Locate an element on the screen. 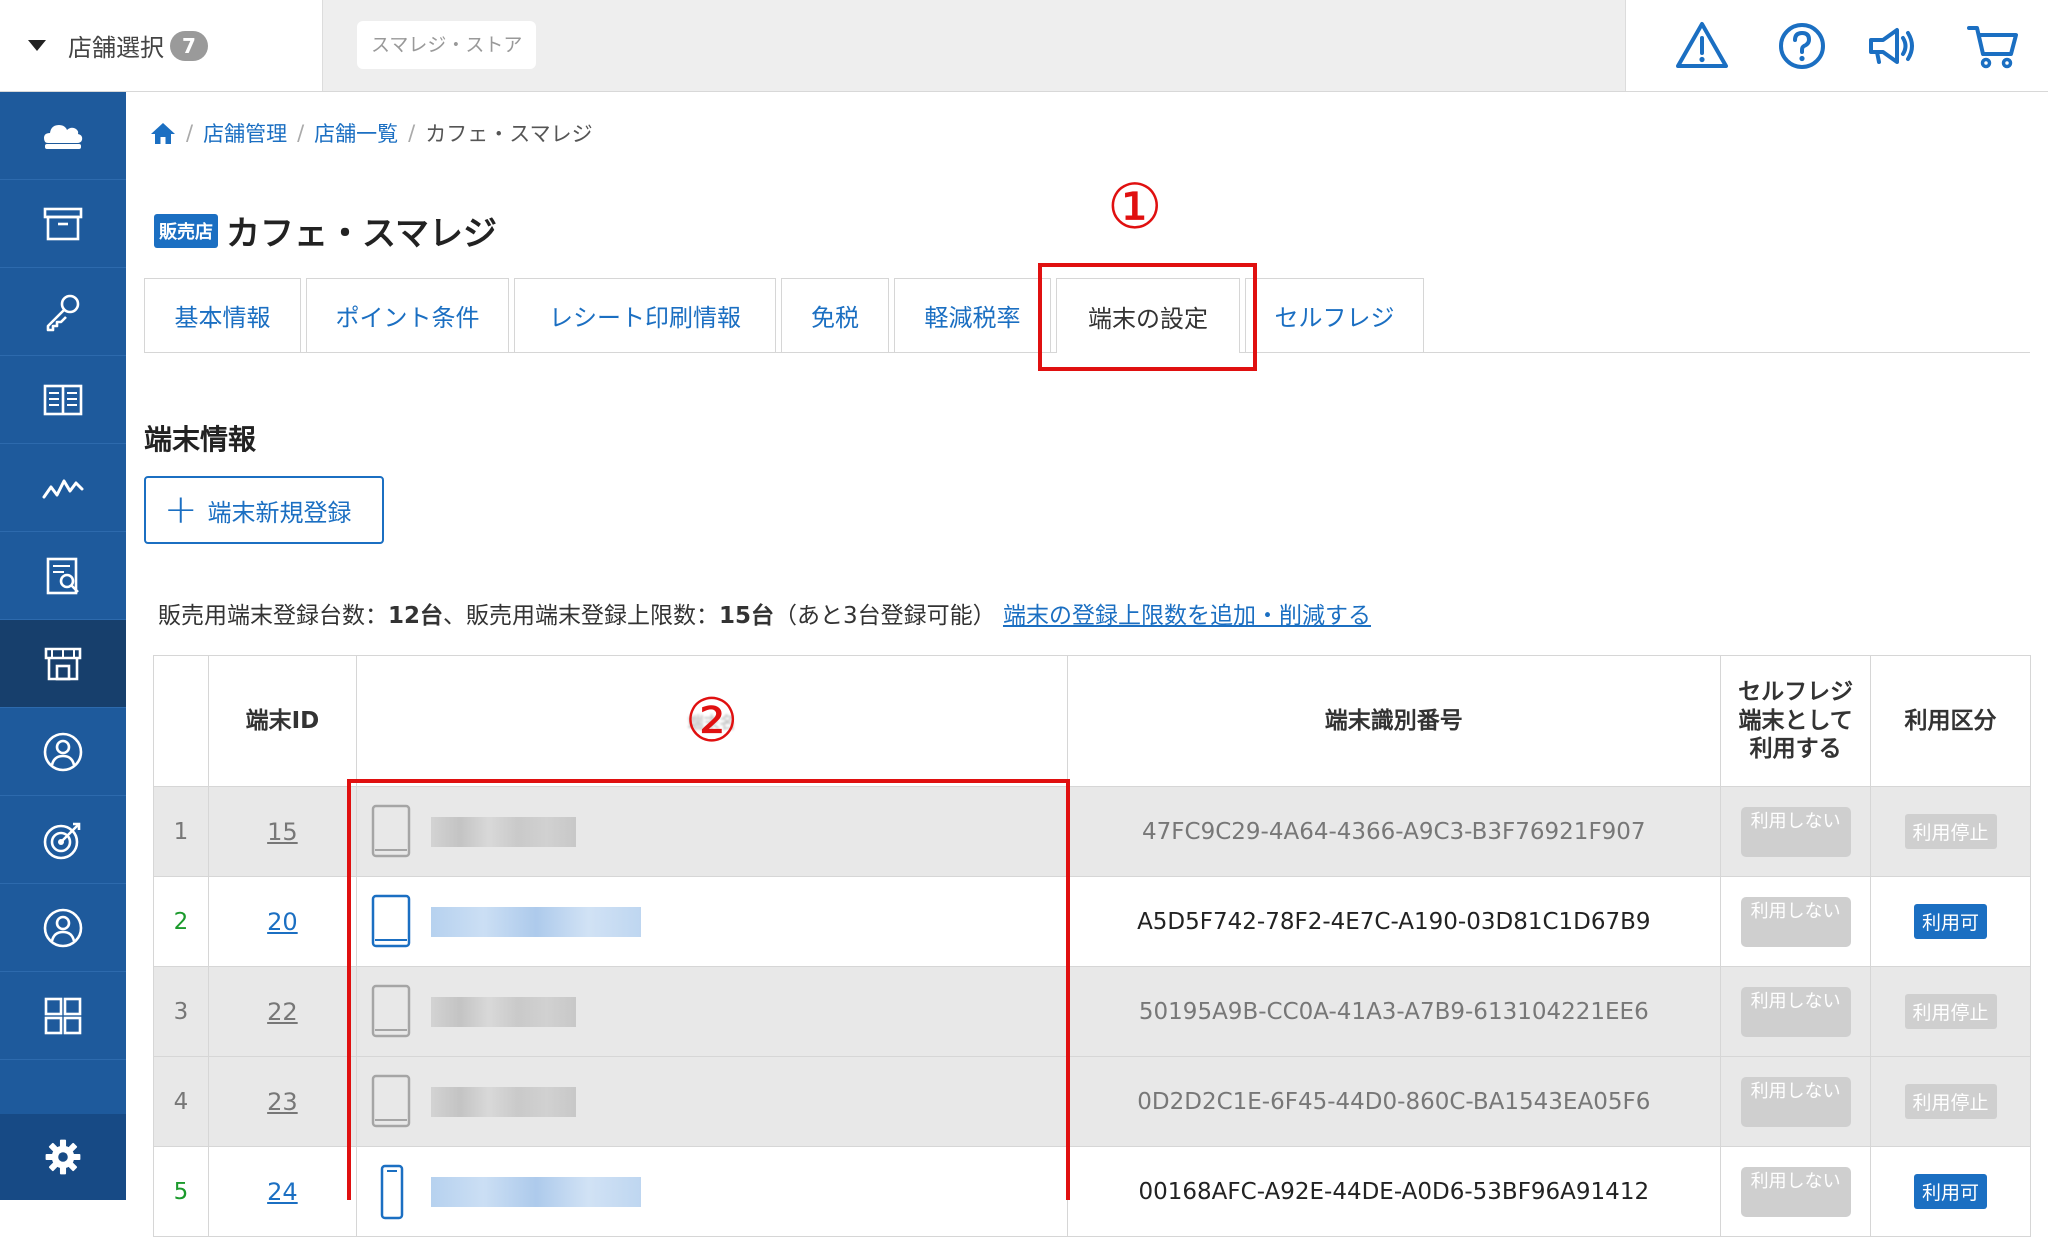 Image resolution: width=2048 pixels, height=1237 pixels. breadcrumb: / 店舗管理 / 店舗一覧 / カフェ・スマレジ is located at coordinates (371, 133).